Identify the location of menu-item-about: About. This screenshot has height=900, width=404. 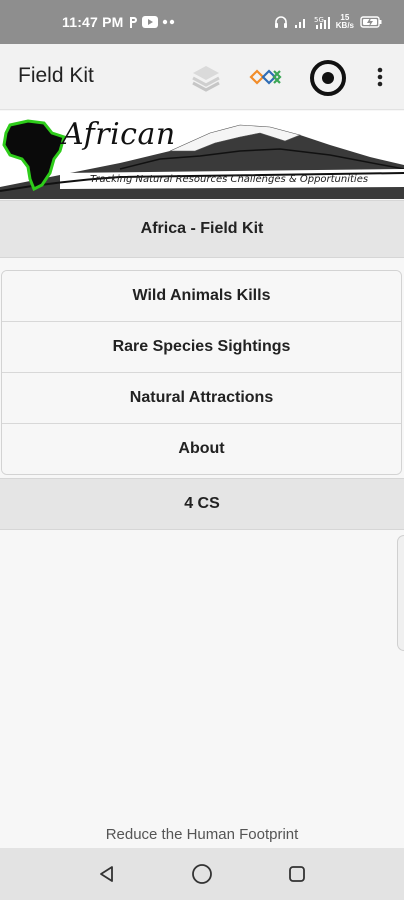
(201, 449).